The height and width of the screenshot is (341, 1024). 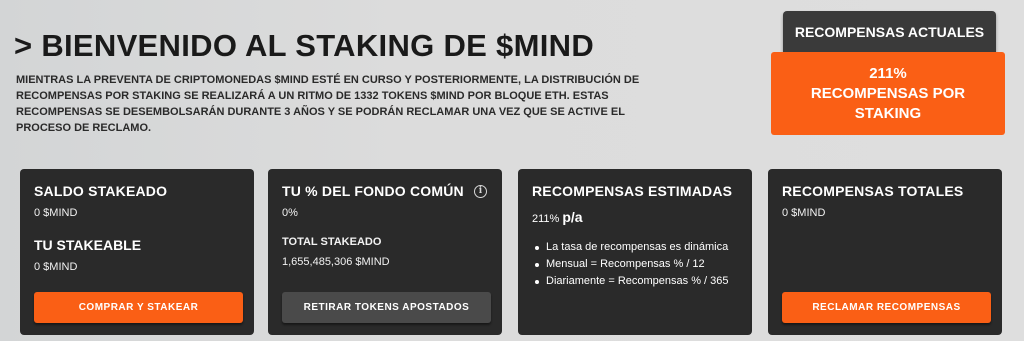 What do you see at coordinates (56, 213) in the screenshot?
I see `staked-balance-value: 0 $MIND` at bounding box center [56, 213].